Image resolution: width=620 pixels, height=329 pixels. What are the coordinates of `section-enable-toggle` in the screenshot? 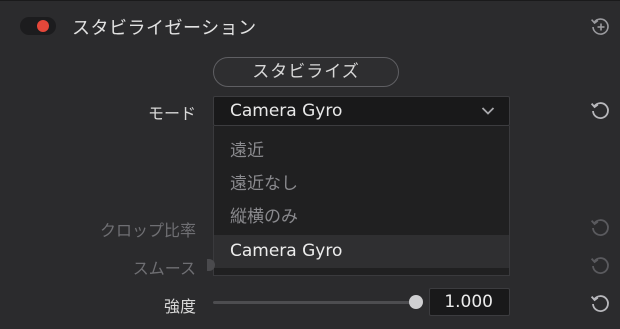 It's located at (38, 26).